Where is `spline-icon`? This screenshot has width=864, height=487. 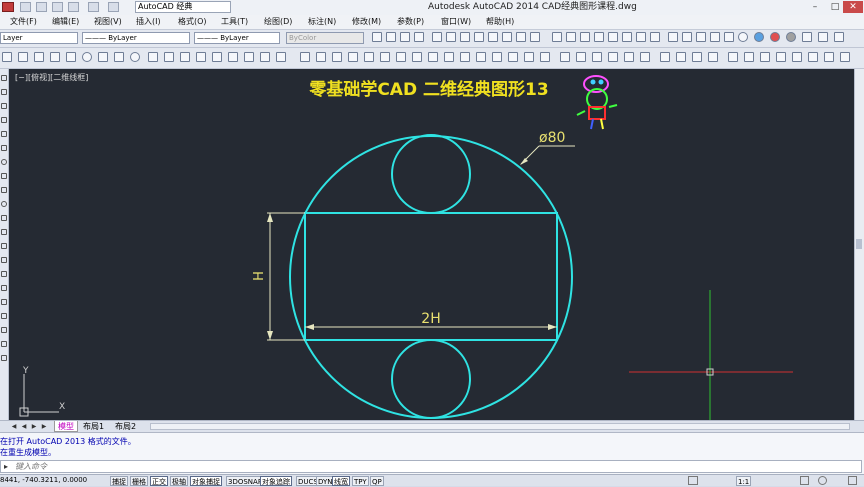 spline-icon is located at coordinates (119, 57).